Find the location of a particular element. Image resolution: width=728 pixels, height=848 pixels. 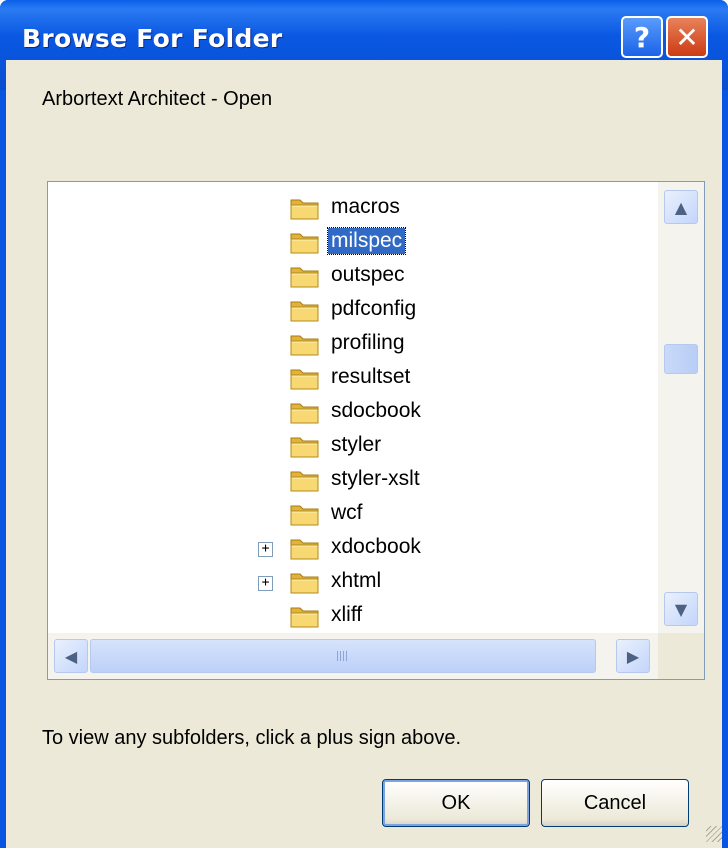

tree-item: wcf is located at coordinates (348, 515).